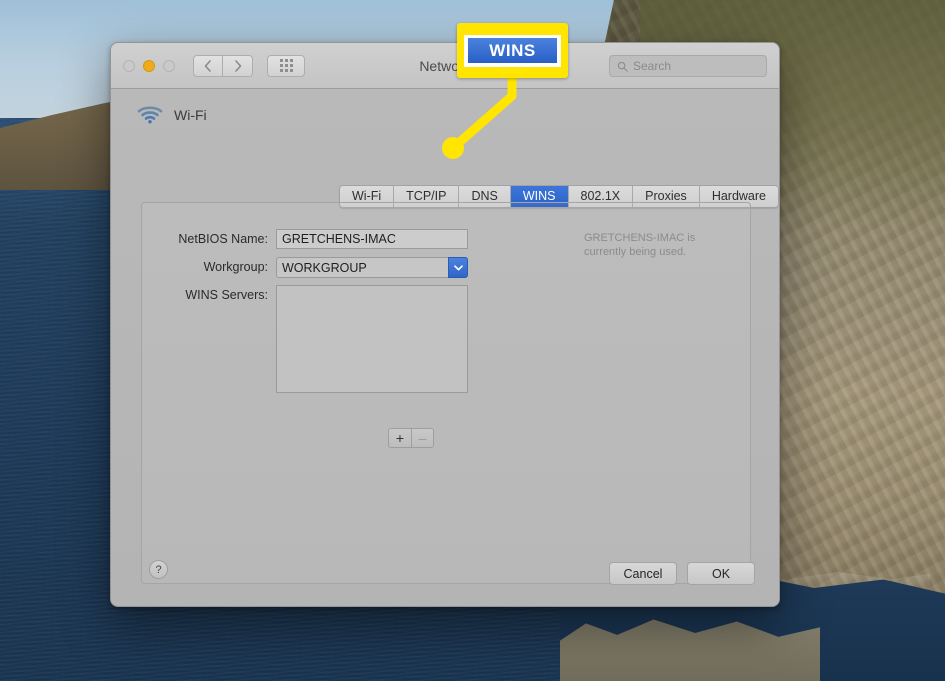  I want to click on chevron-right-icon, so click(237, 65).